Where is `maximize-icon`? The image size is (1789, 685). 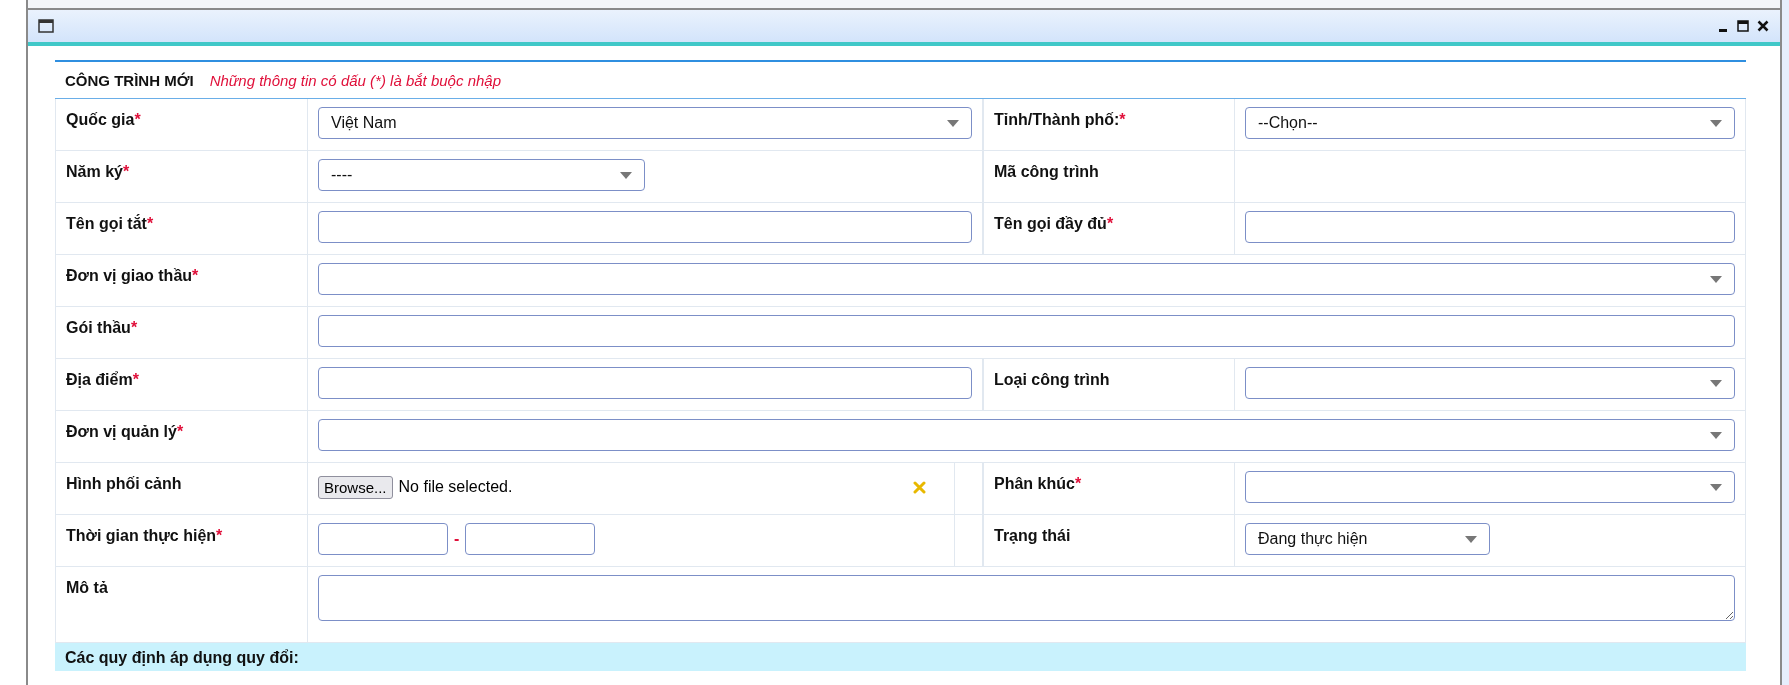 maximize-icon is located at coordinates (1743, 26).